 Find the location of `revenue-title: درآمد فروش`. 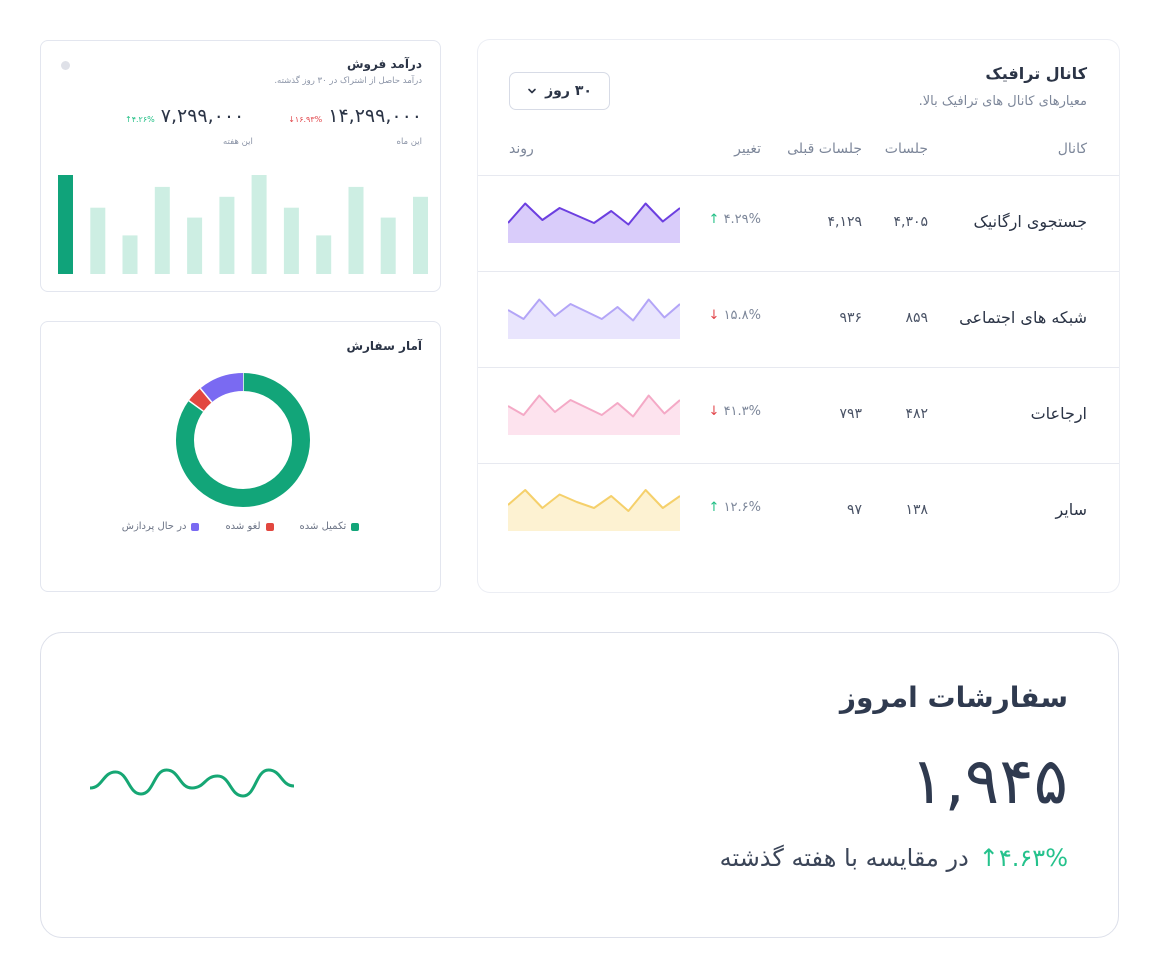

revenue-title: درآمد فروش is located at coordinates (384, 64).